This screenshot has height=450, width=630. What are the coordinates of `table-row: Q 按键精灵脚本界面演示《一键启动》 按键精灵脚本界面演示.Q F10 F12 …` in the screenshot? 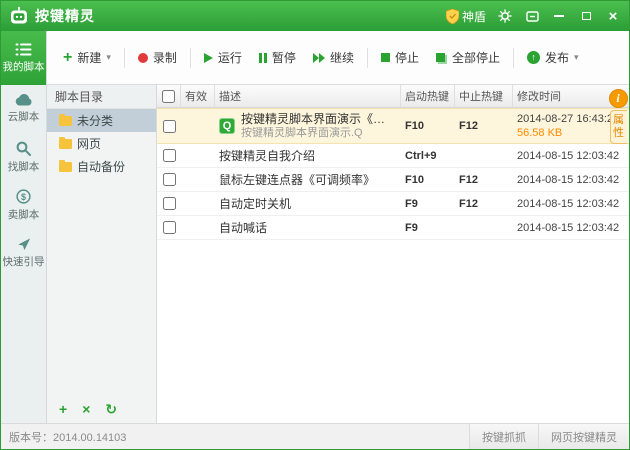 It's located at (393, 126).